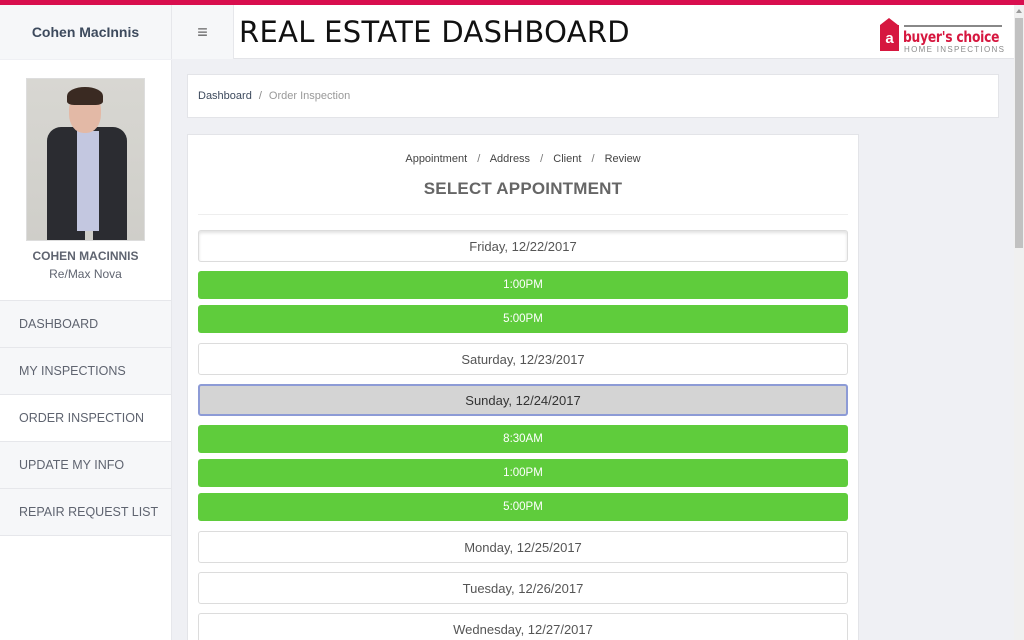 This screenshot has height=640, width=1024. I want to click on page-scrollbar, so click(1019, 322).